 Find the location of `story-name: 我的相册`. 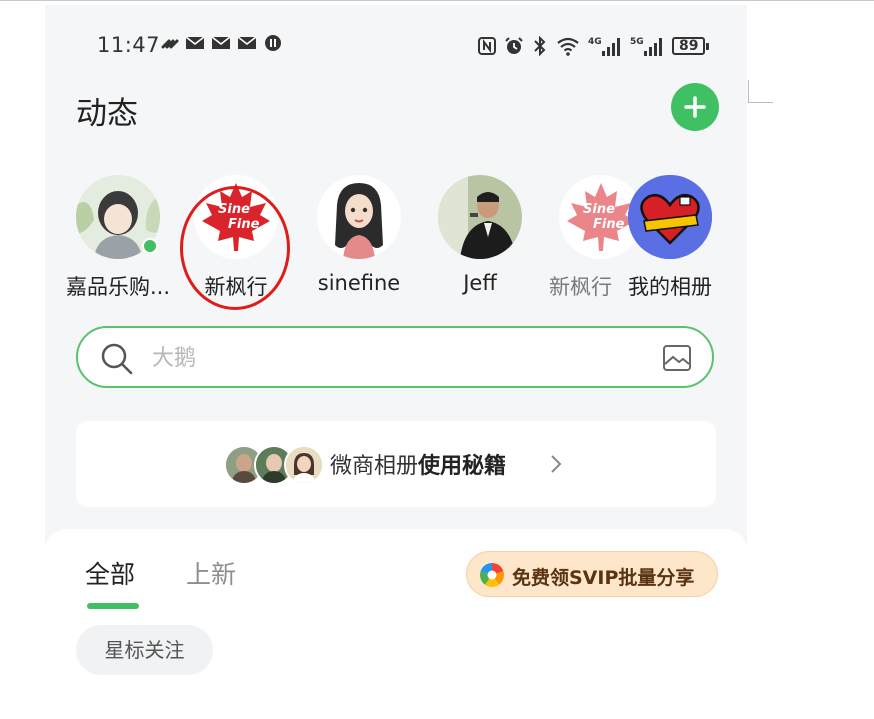

story-name: 我的相册 is located at coordinates (670, 287).